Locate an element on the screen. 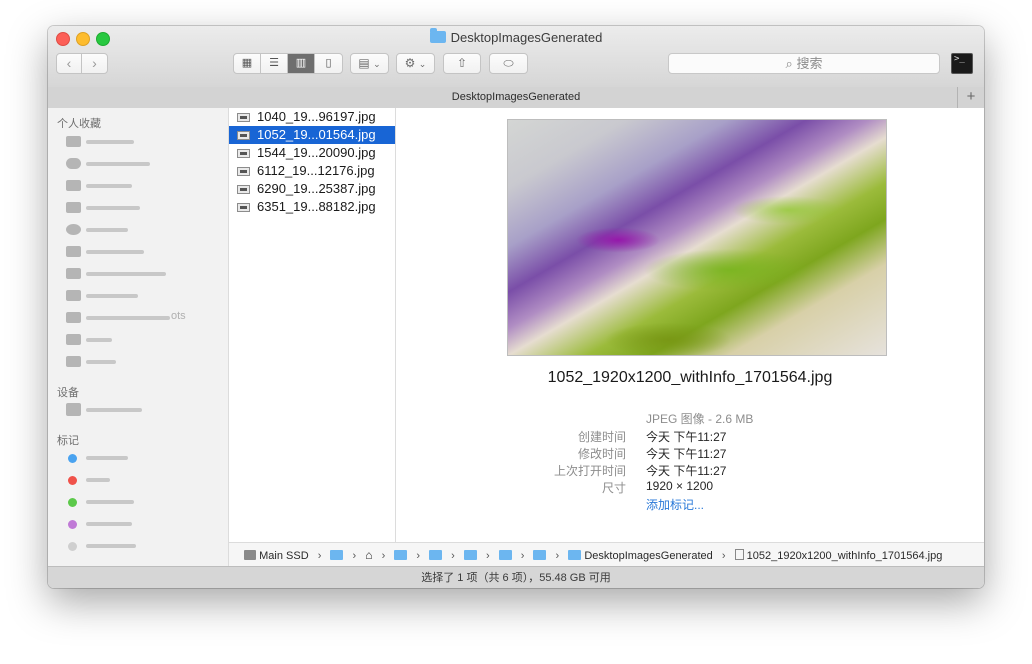  share-button: ⇧ is located at coordinates (462, 63).